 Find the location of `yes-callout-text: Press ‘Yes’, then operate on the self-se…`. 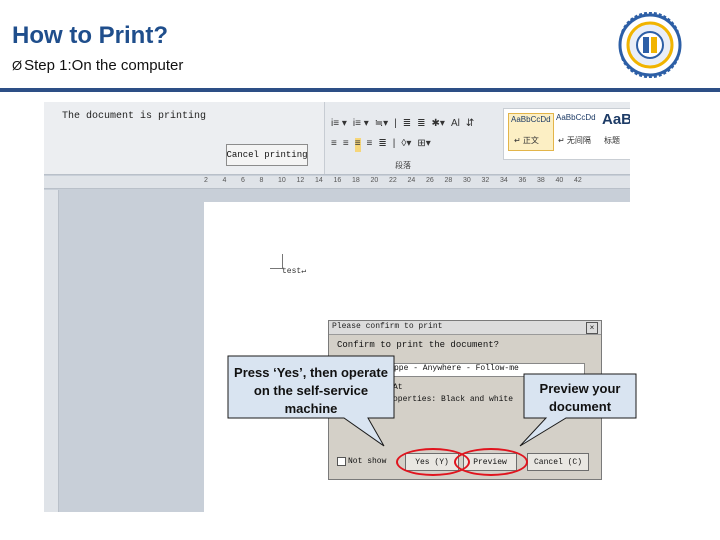

yes-callout-text: Press ‘Yes’, then operate on the self-se… is located at coordinates (311, 390).